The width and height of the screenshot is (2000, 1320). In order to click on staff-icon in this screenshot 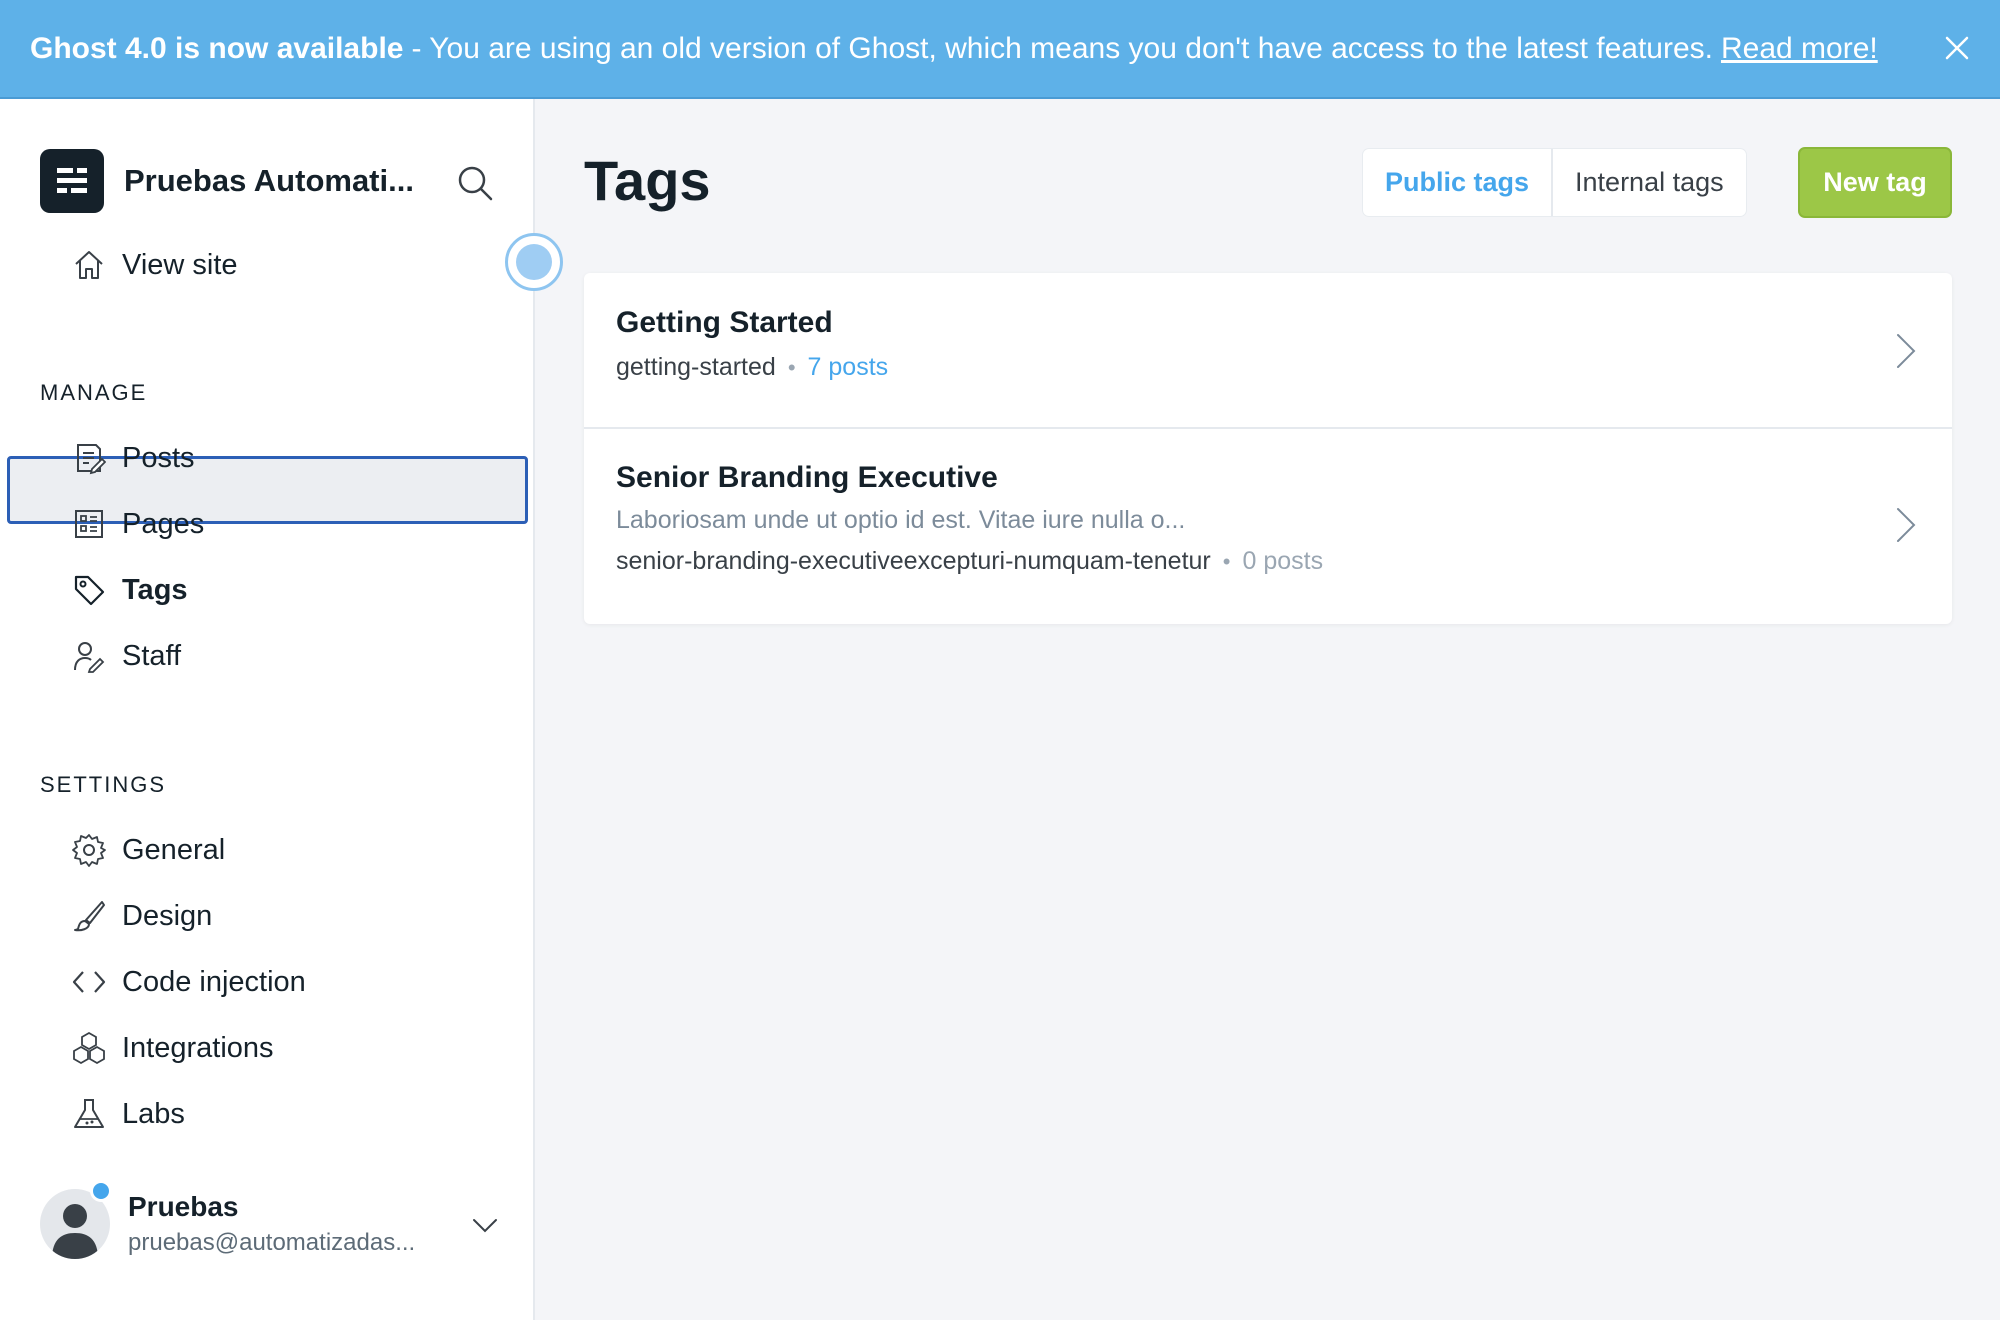, I will do `click(89, 657)`.